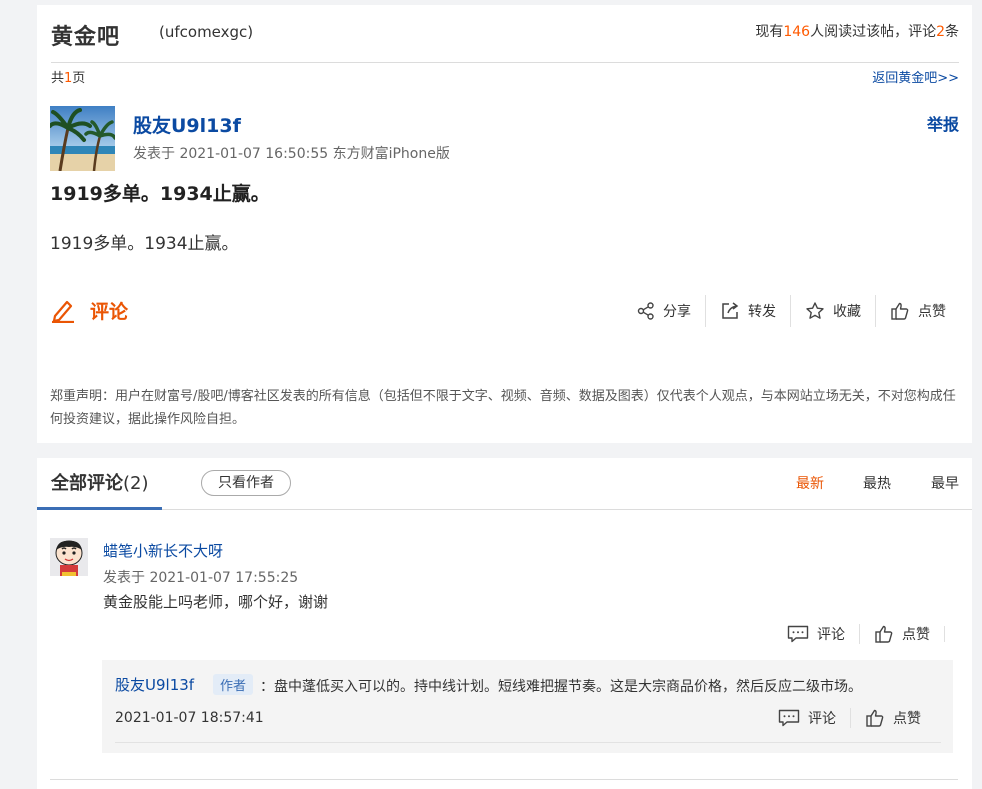  What do you see at coordinates (89, 310) in the screenshot?
I see `write-comment-button: 评论` at bounding box center [89, 310].